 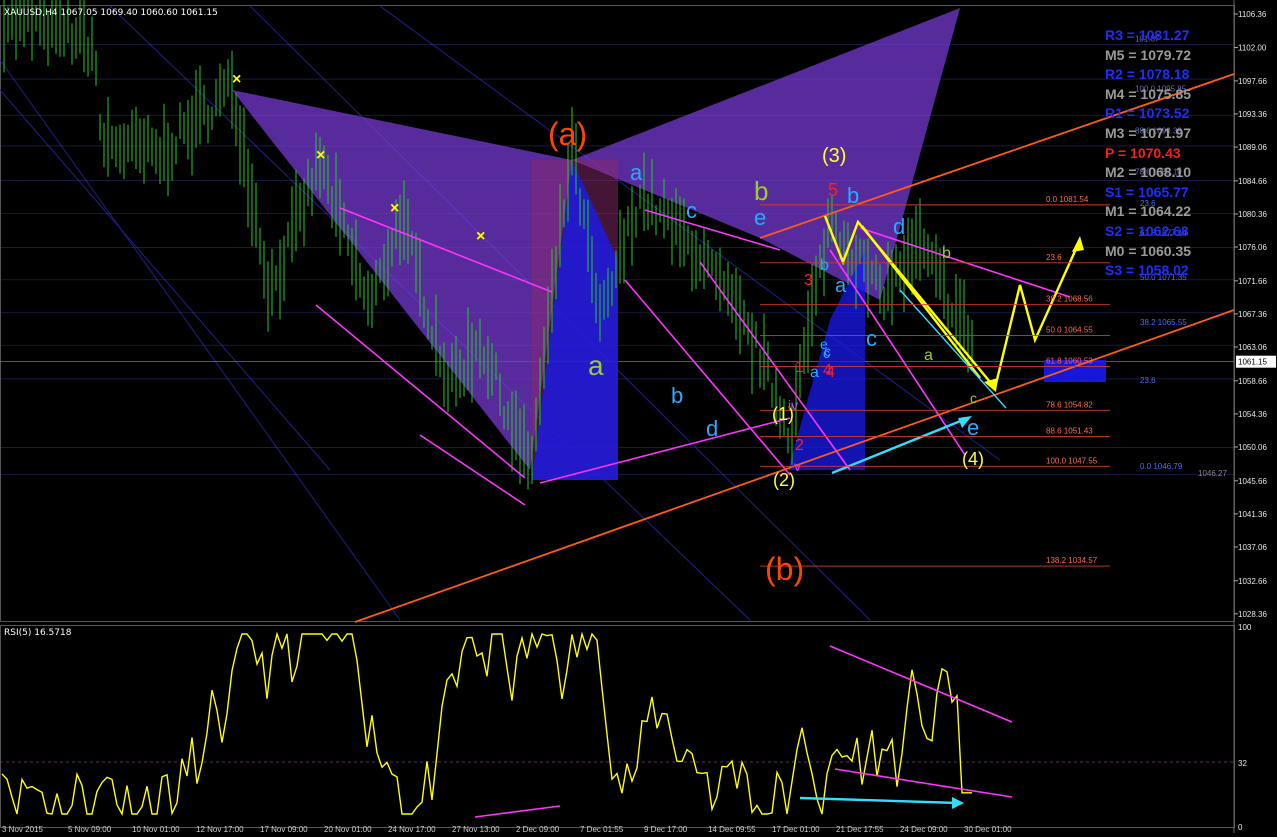 I want to click on harmonic-pattern-right, so click(x=766, y=154).